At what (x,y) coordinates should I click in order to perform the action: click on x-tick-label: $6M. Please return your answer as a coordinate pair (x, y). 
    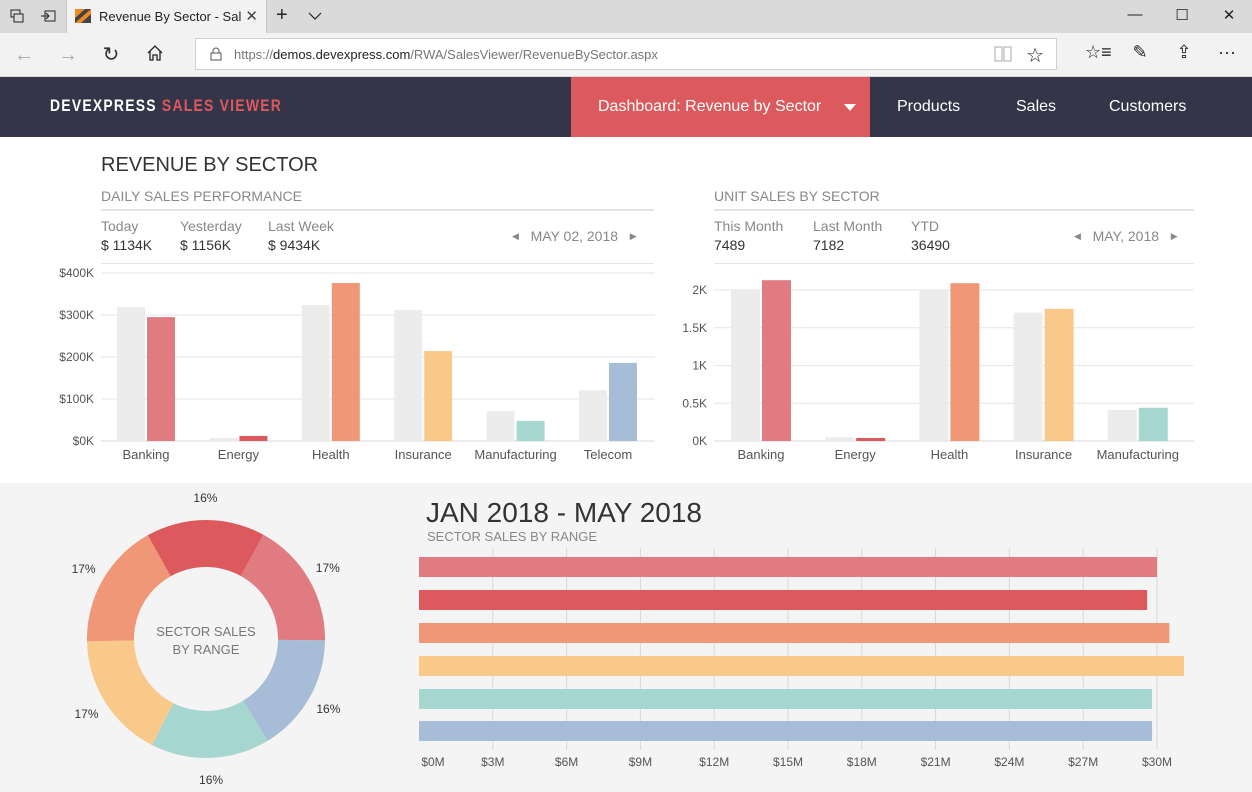
    Looking at the image, I should click on (566, 762).